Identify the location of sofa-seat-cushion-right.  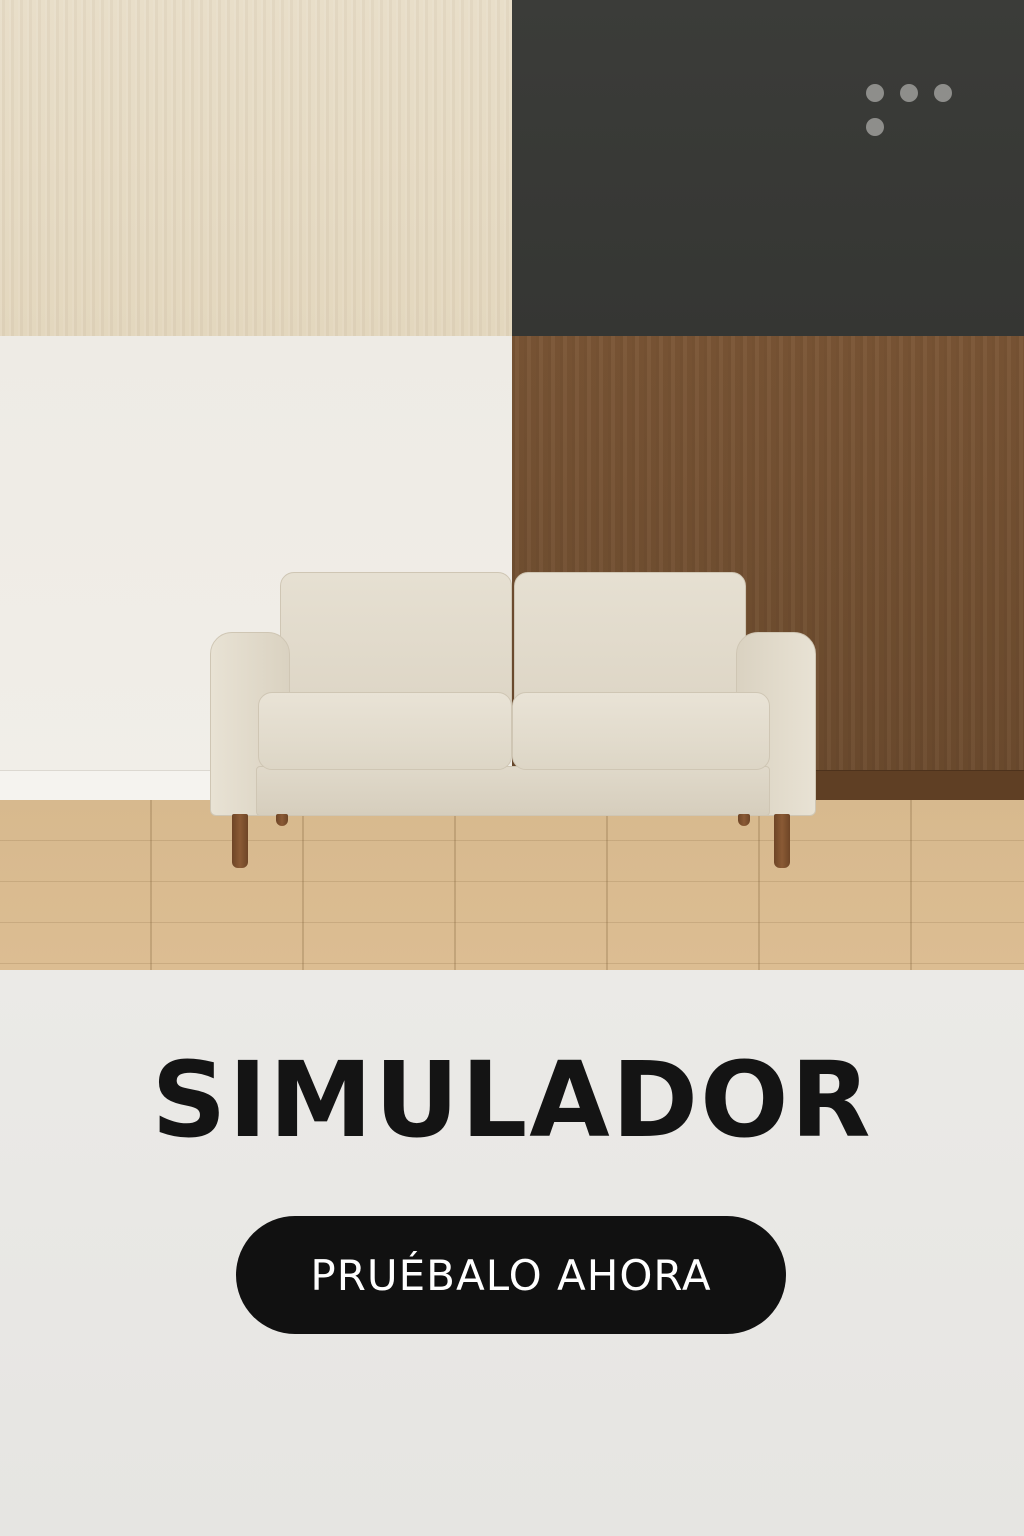
(641, 731).